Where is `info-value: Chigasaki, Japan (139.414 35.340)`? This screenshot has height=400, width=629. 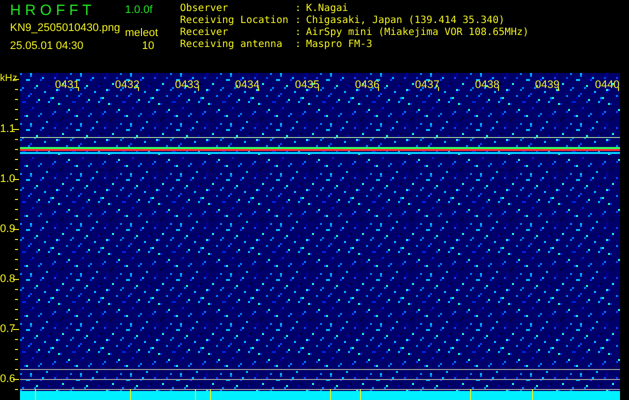 info-value: Chigasaki, Japan (139.414 35.340) is located at coordinates (405, 21).